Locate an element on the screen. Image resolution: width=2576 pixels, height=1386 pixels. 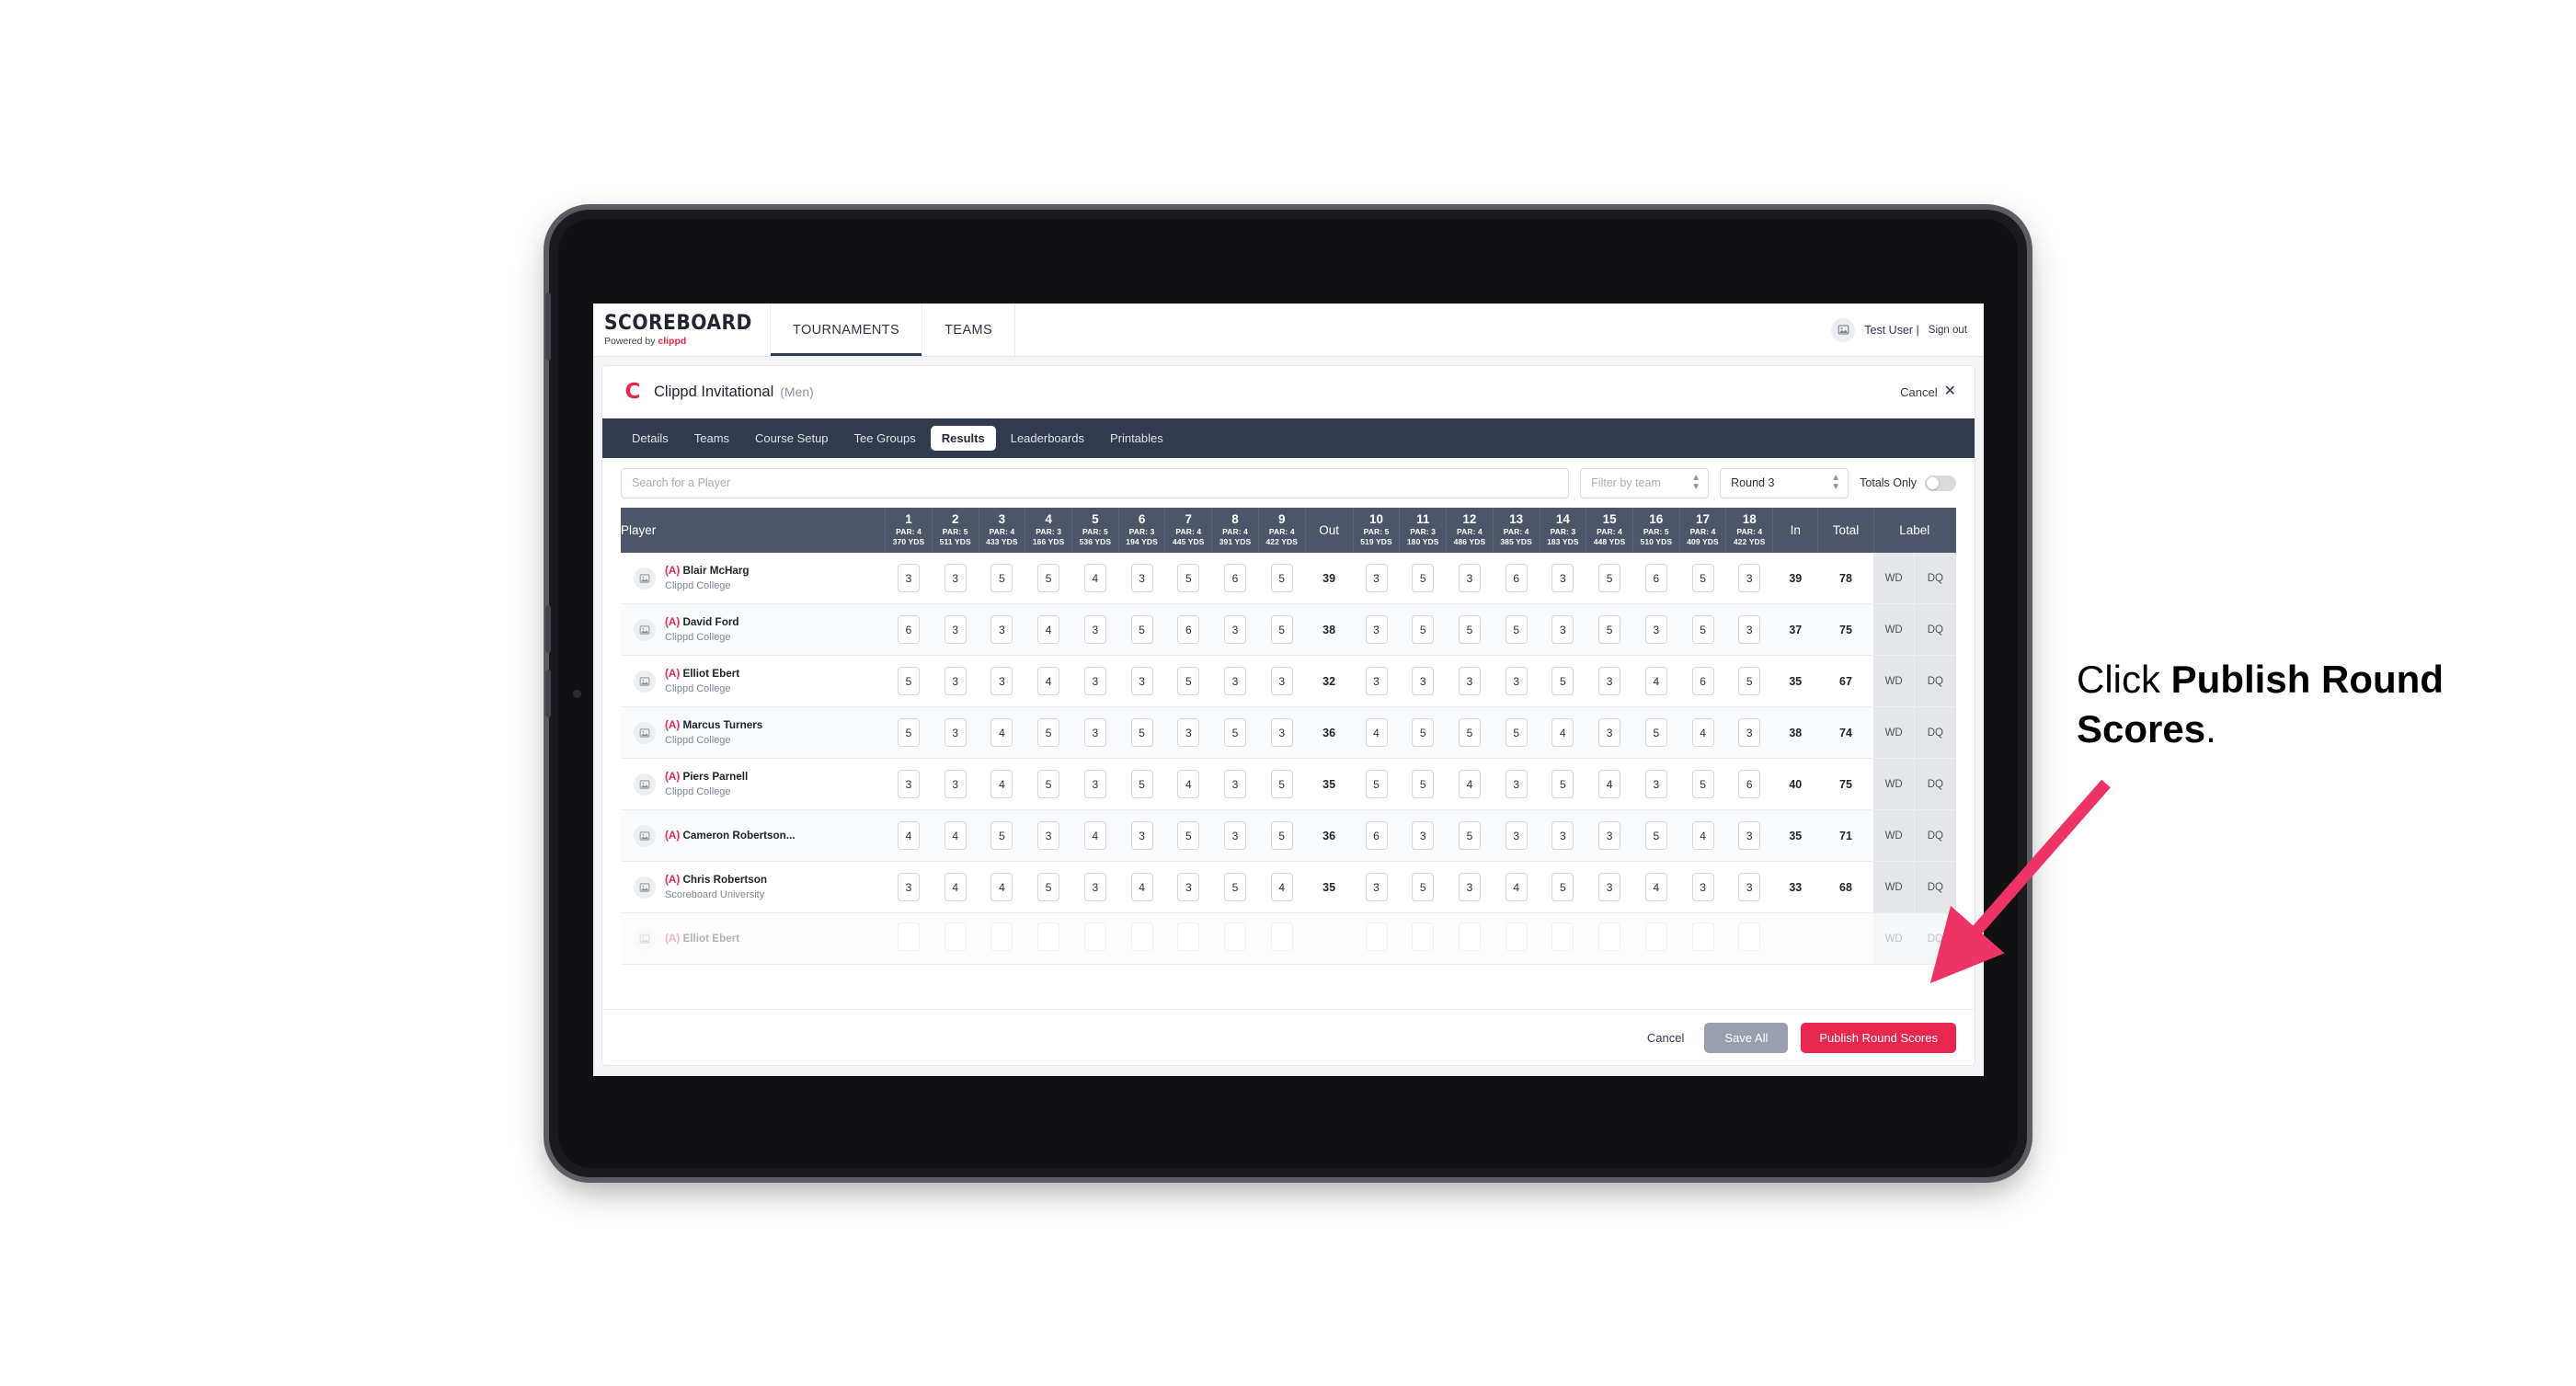
score-cell-back-6: 3 is located at coordinates (1609, 836).